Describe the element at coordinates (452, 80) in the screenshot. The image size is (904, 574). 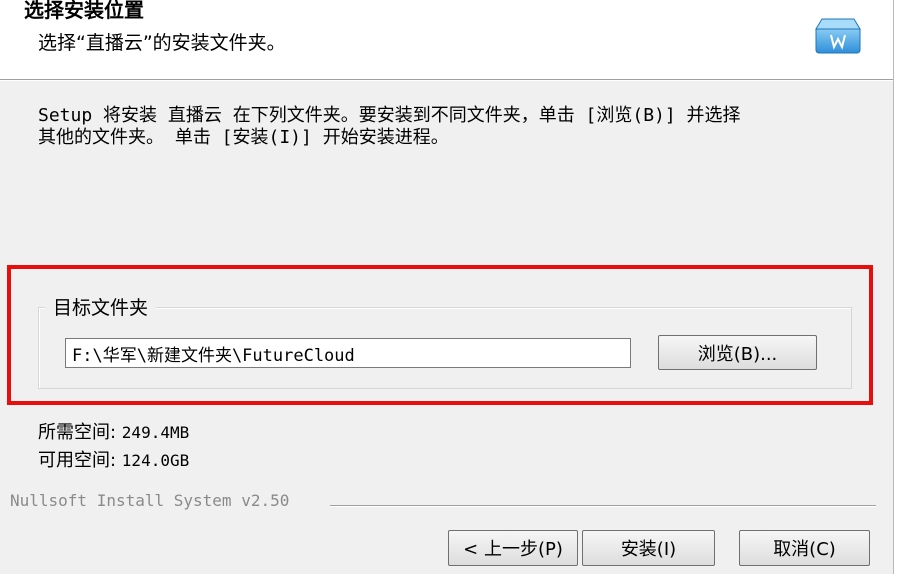
I see `header-divider` at that location.